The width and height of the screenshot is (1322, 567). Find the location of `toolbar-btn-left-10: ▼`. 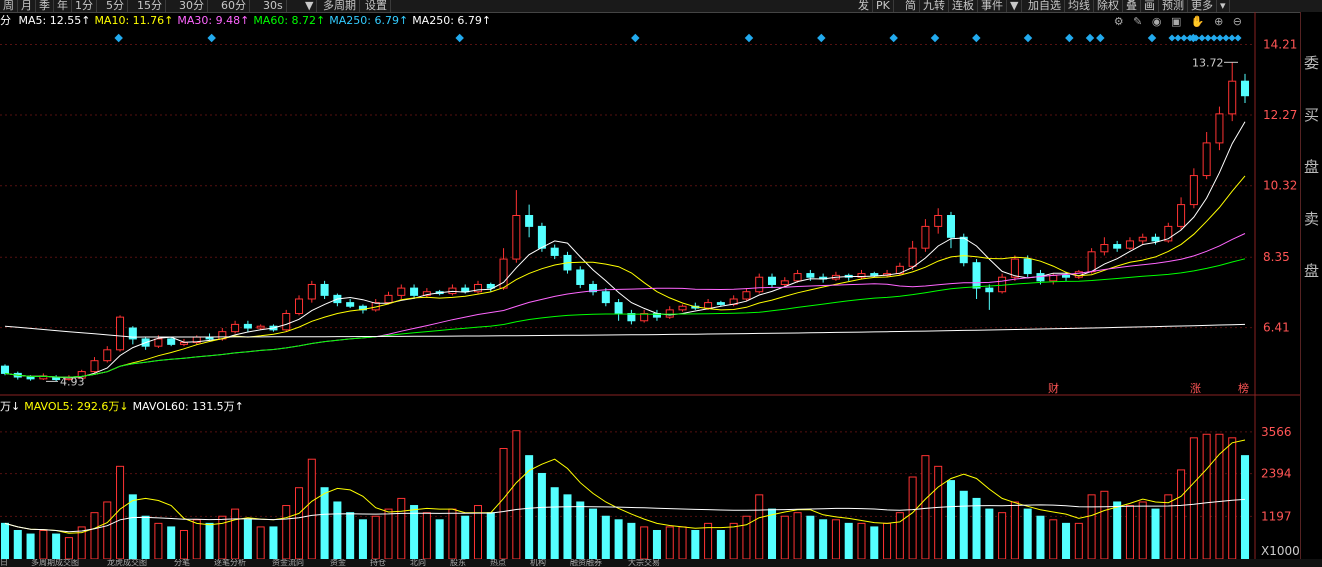

toolbar-btn-left-10: ▼ is located at coordinates (310, 6).